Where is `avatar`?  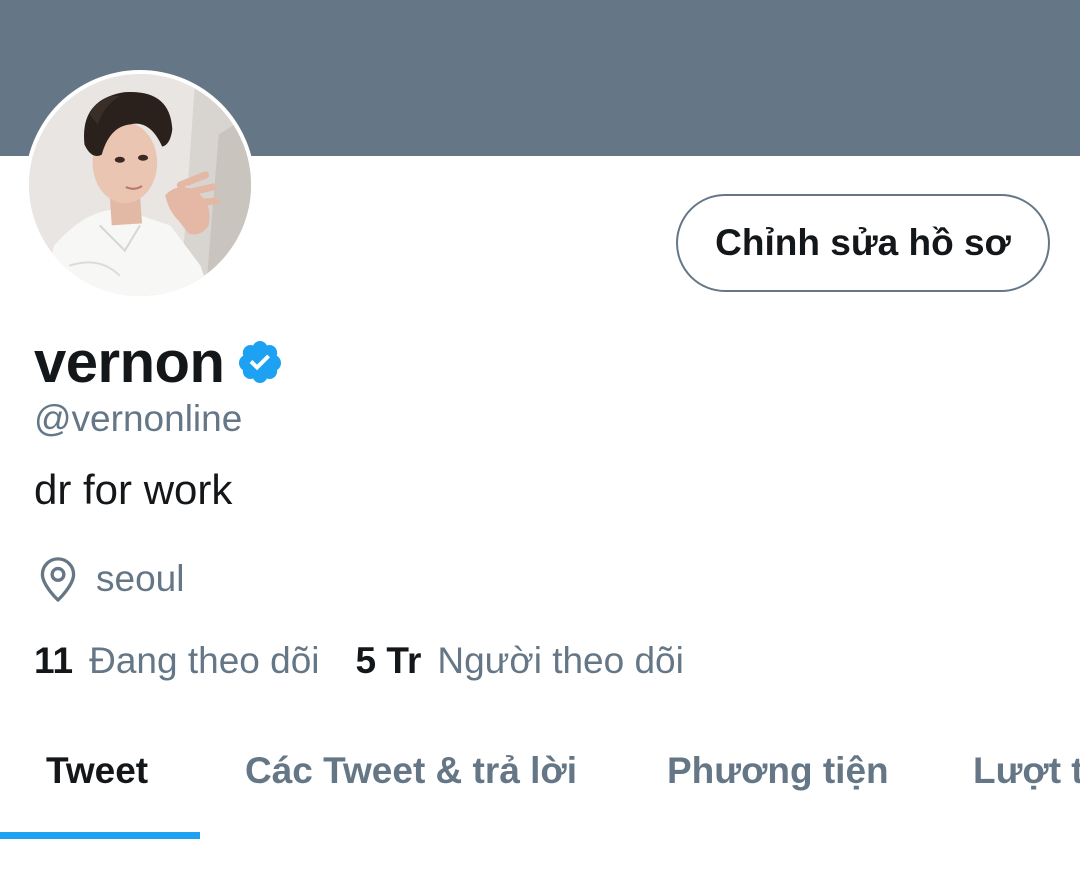
avatar is located at coordinates (140, 185).